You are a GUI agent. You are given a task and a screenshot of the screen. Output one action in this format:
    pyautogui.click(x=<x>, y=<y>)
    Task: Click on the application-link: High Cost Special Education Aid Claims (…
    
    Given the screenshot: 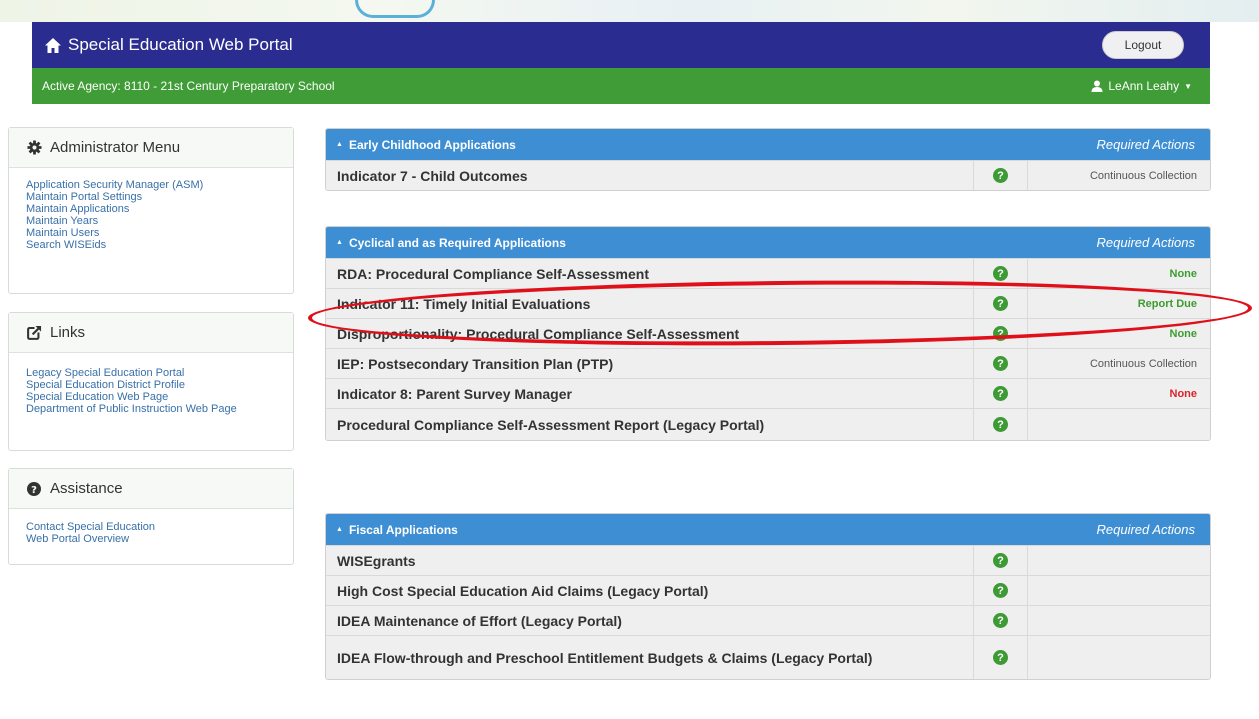 What is the action you would take?
    pyautogui.click(x=650, y=590)
    